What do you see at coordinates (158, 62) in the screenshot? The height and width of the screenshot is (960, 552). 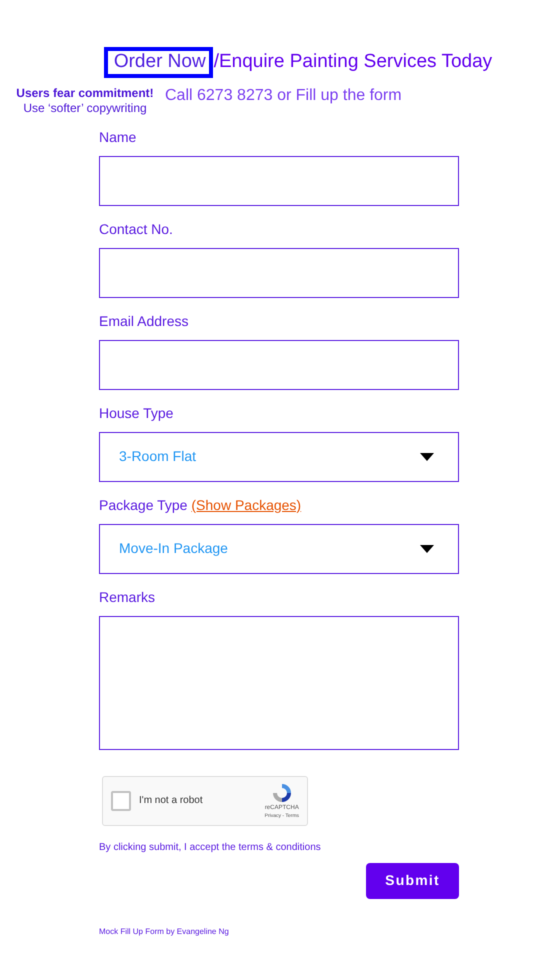 I see `highlight-annotation: Order Now` at bounding box center [158, 62].